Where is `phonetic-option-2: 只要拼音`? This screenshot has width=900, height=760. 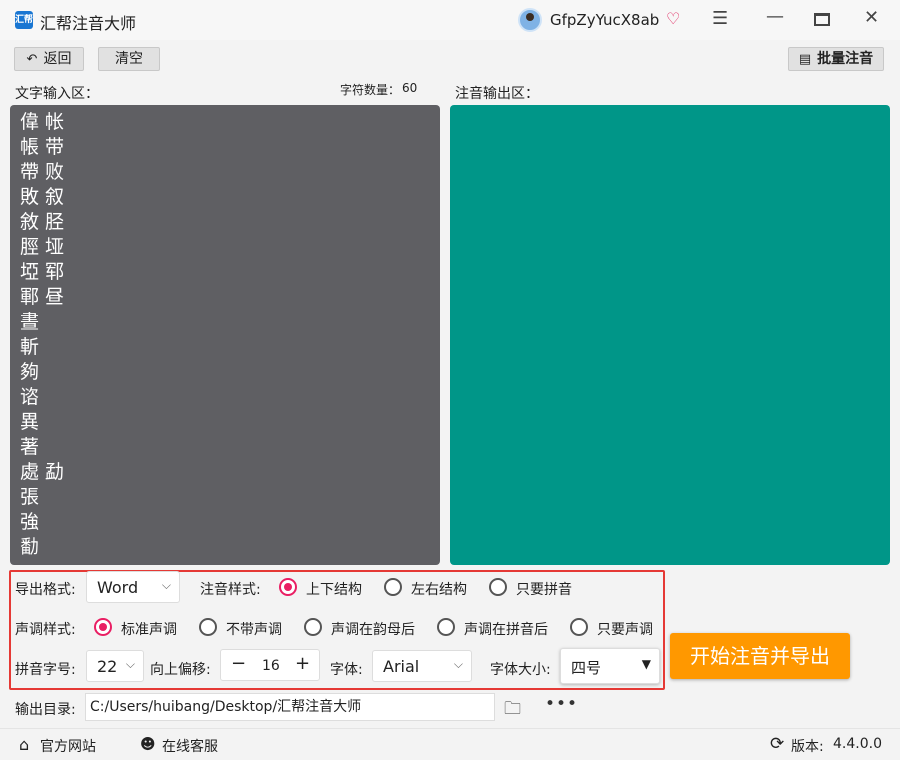 phonetic-option-2: 只要拼音 is located at coordinates (544, 589).